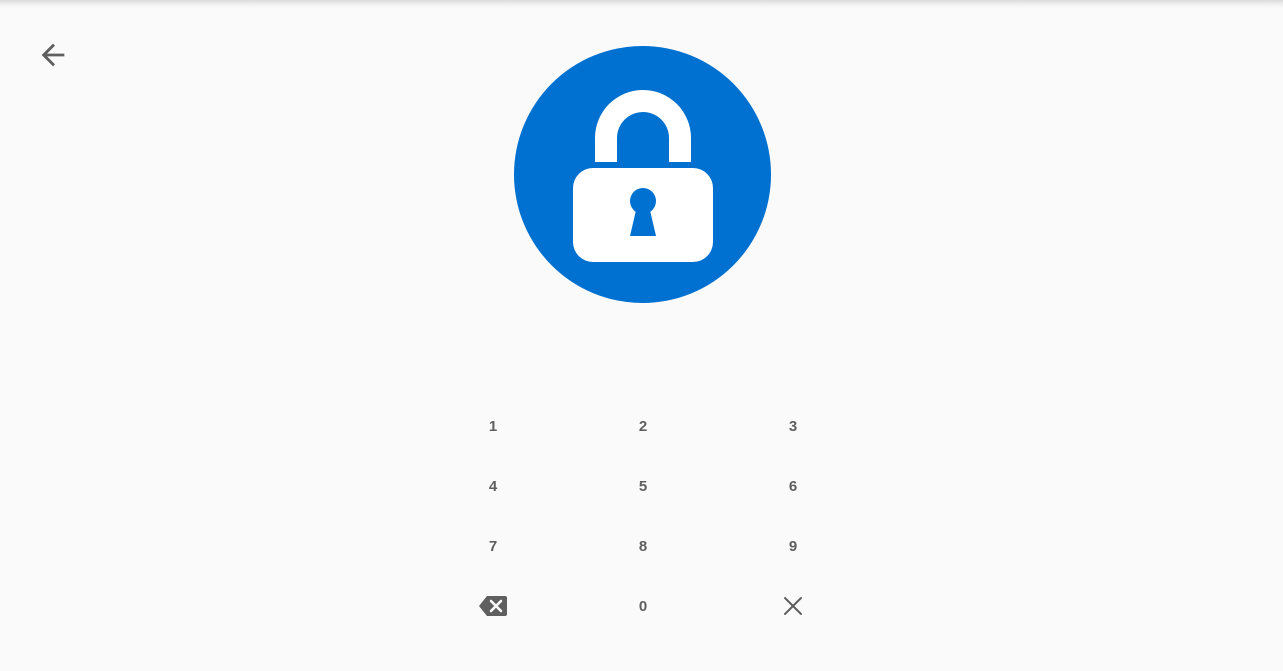 The width and height of the screenshot is (1283, 671). What do you see at coordinates (793, 426) in the screenshot?
I see `key-3: 3` at bounding box center [793, 426].